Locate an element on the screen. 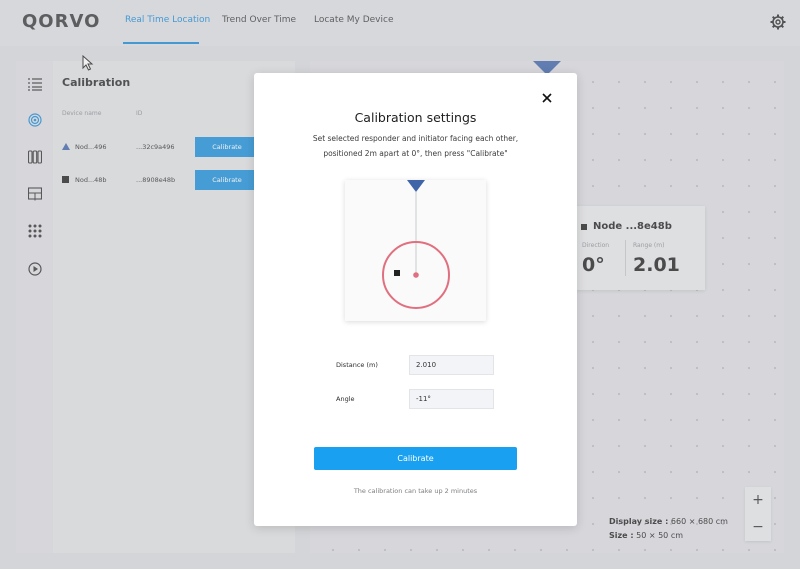  responder-square-icon is located at coordinates (397, 273).